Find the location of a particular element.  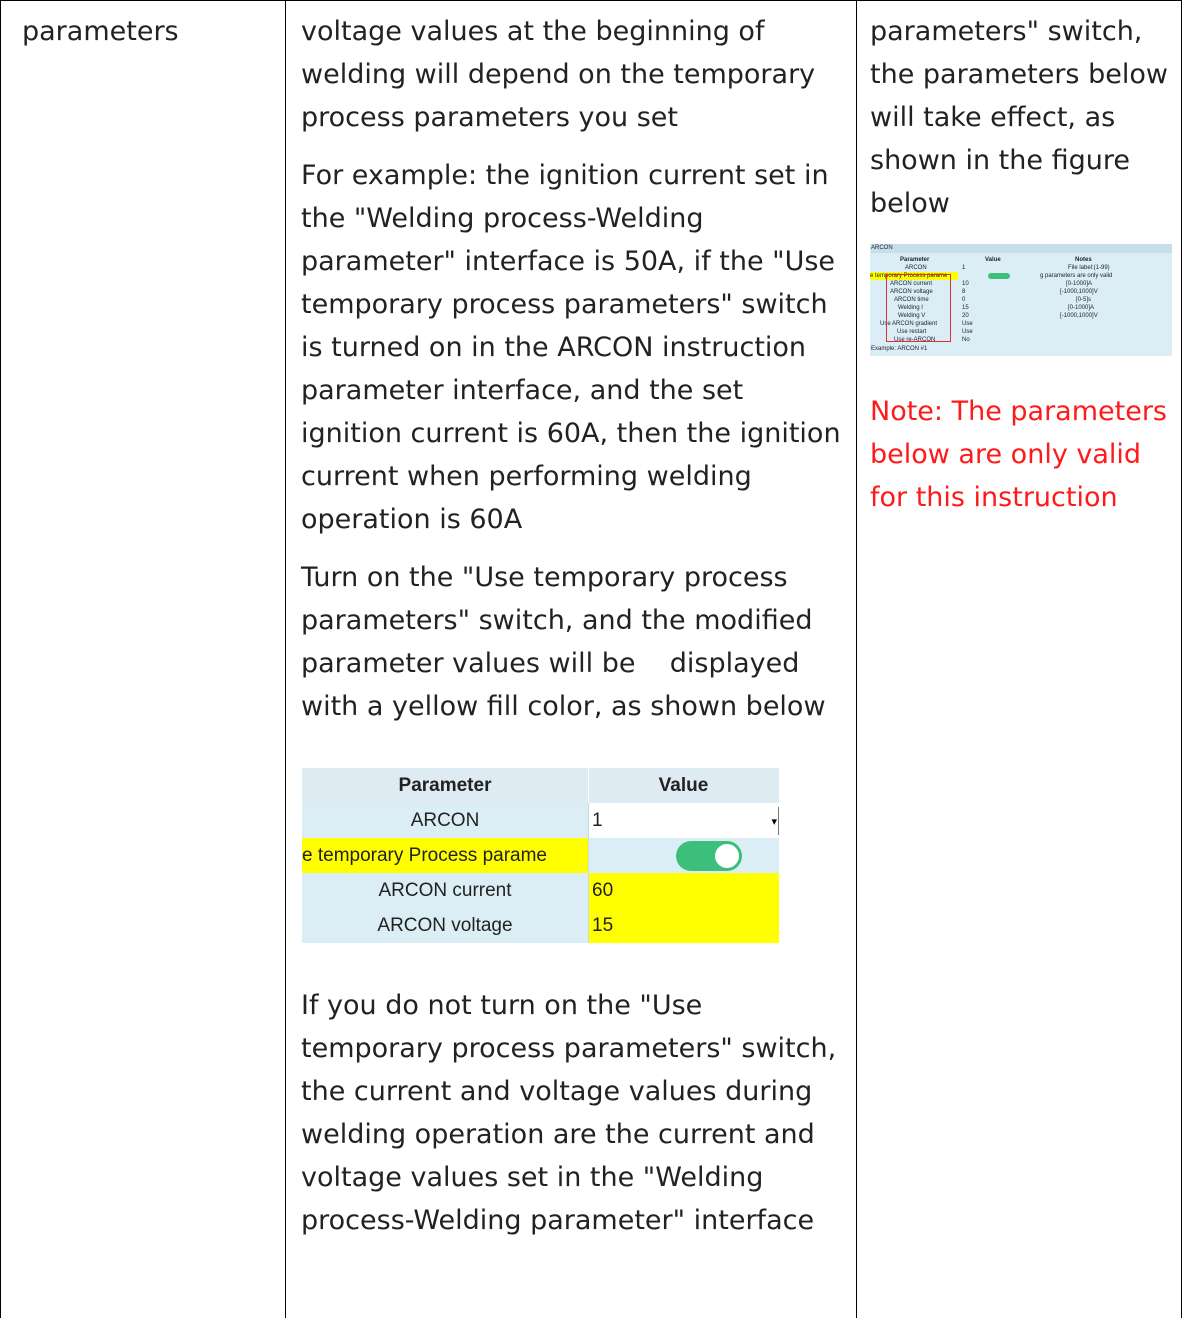

thumb-cell: ARCON is located at coordinates (916, 268).